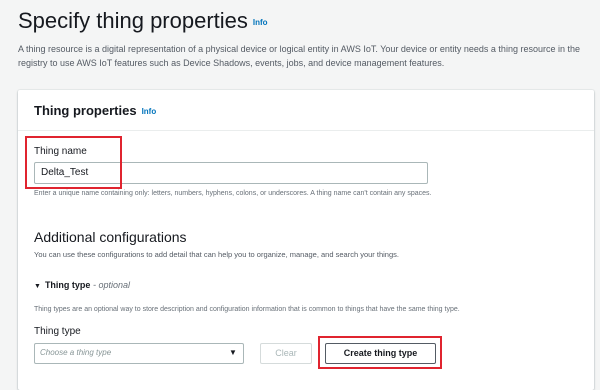  What do you see at coordinates (260, 22) in the screenshot?
I see `page-info-link: Info` at bounding box center [260, 22].